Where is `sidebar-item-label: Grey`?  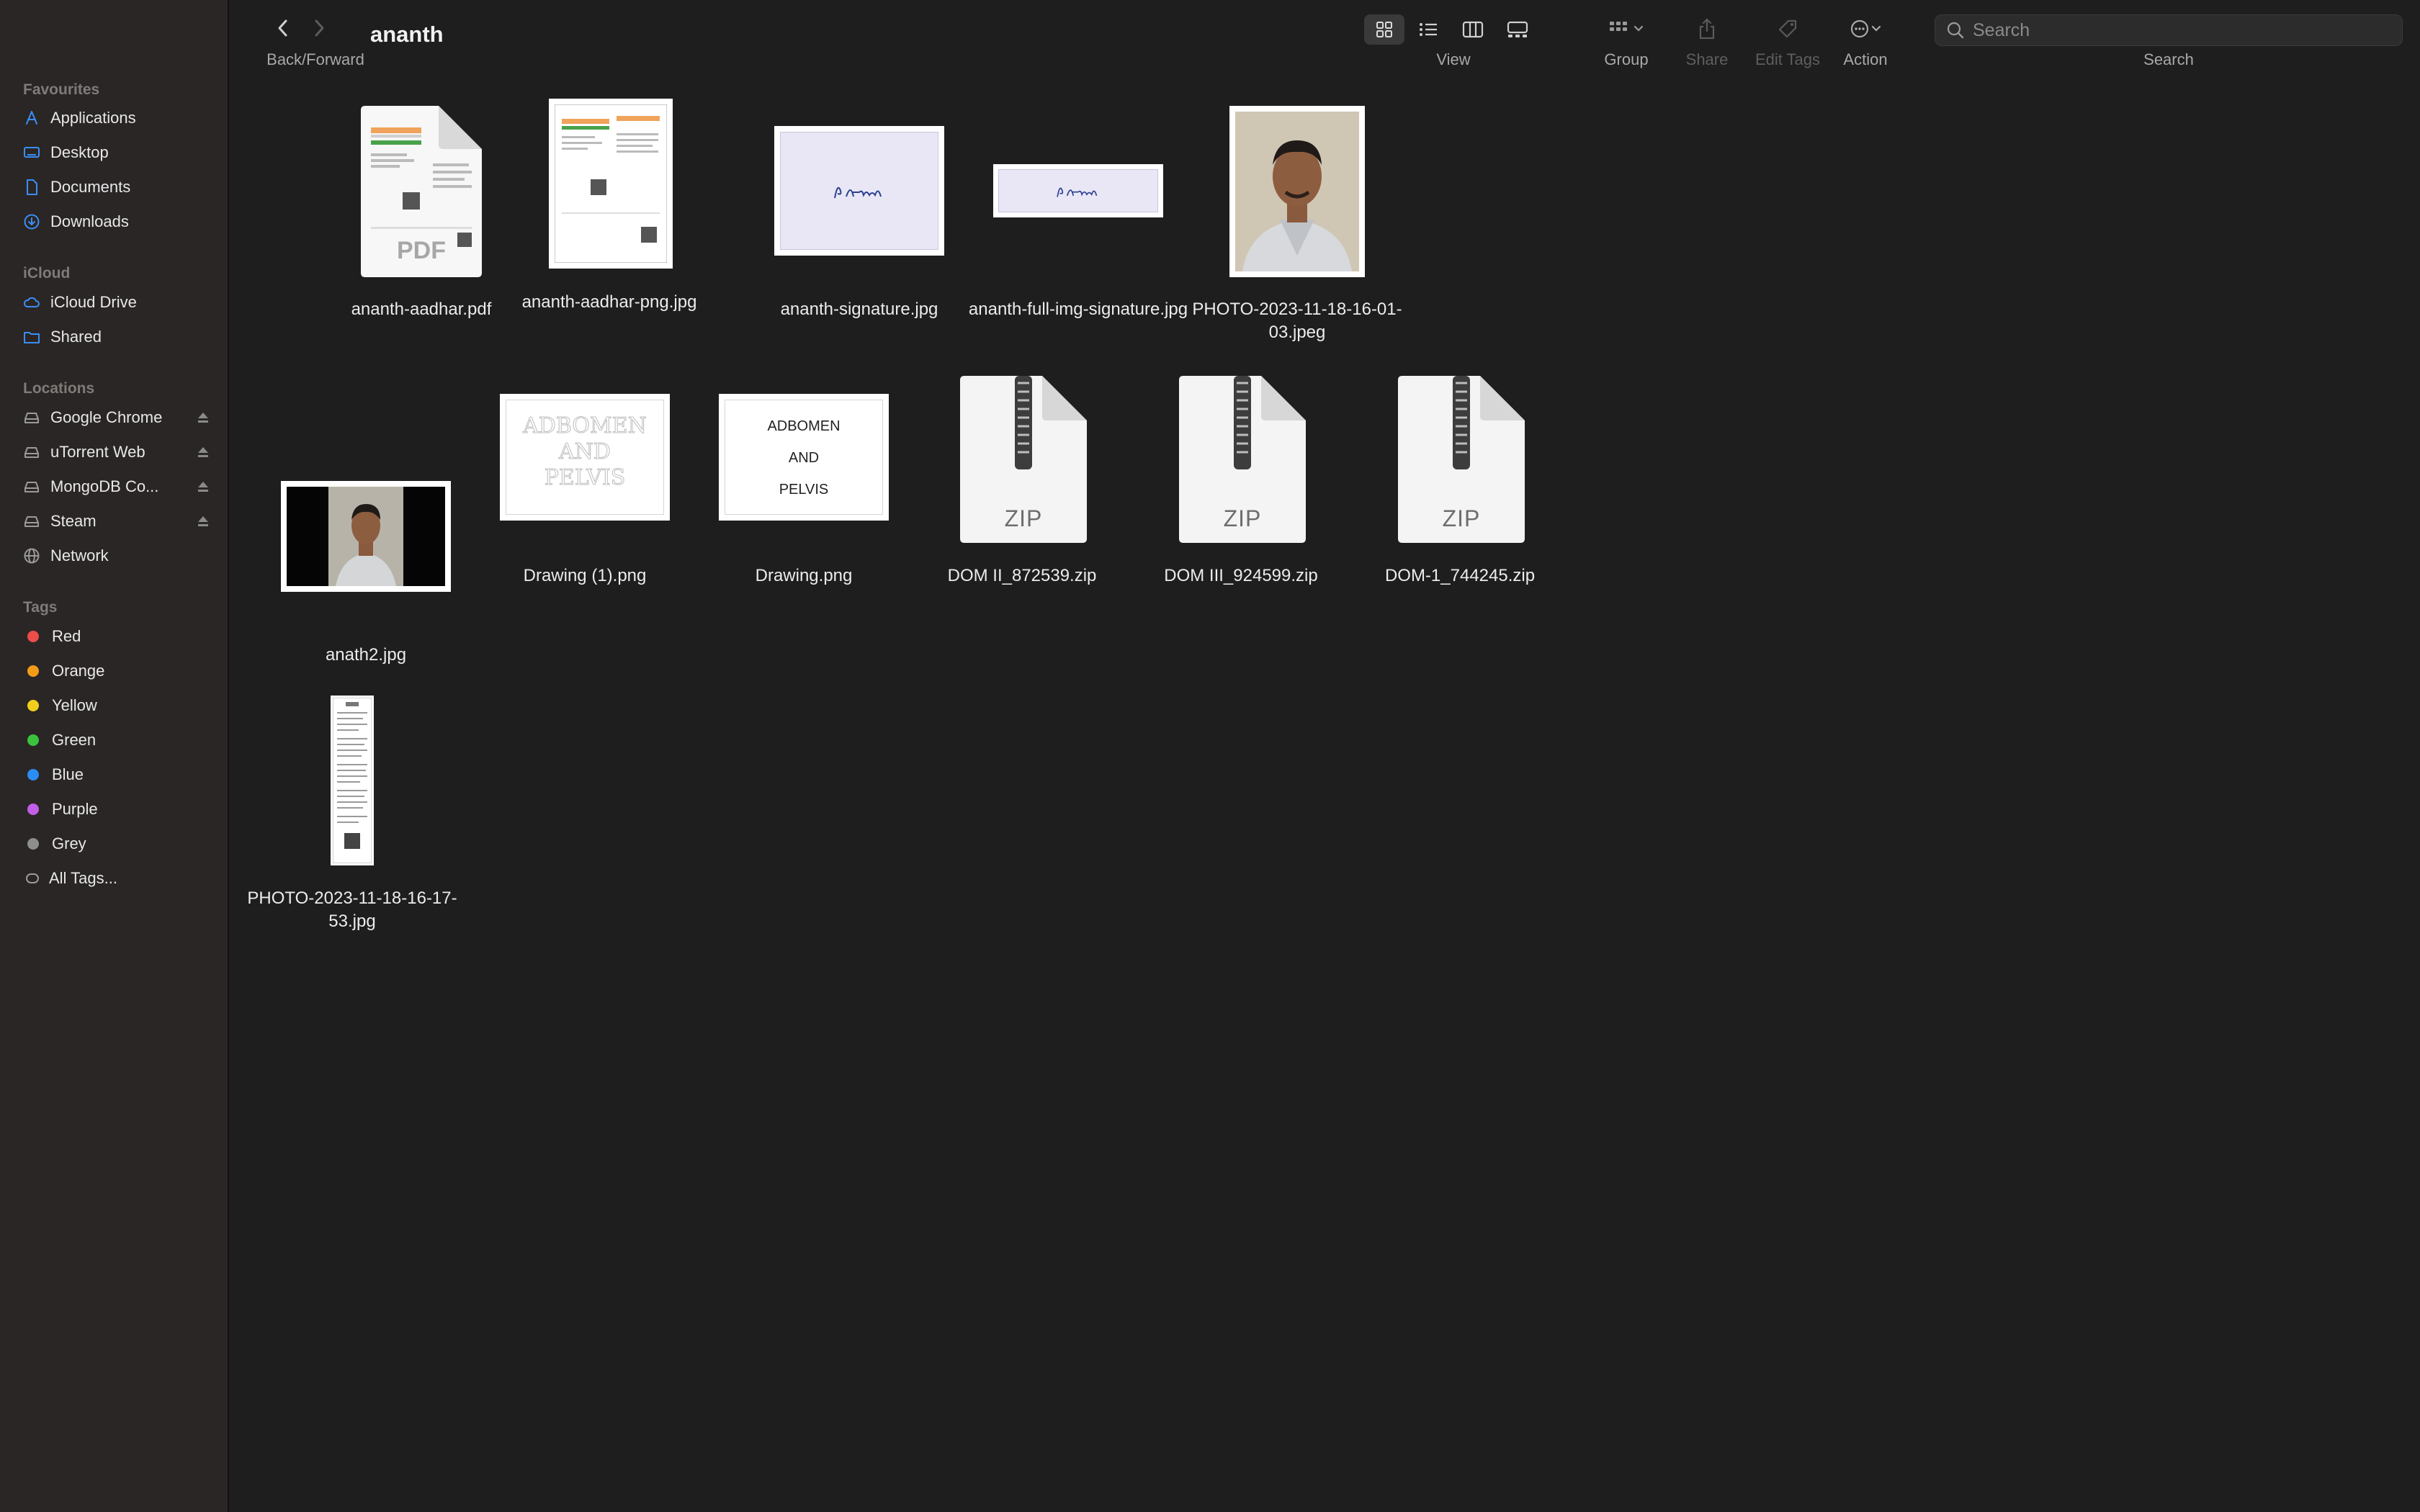
sidebar-item-label: Grey is located at coordinates (69, 843).